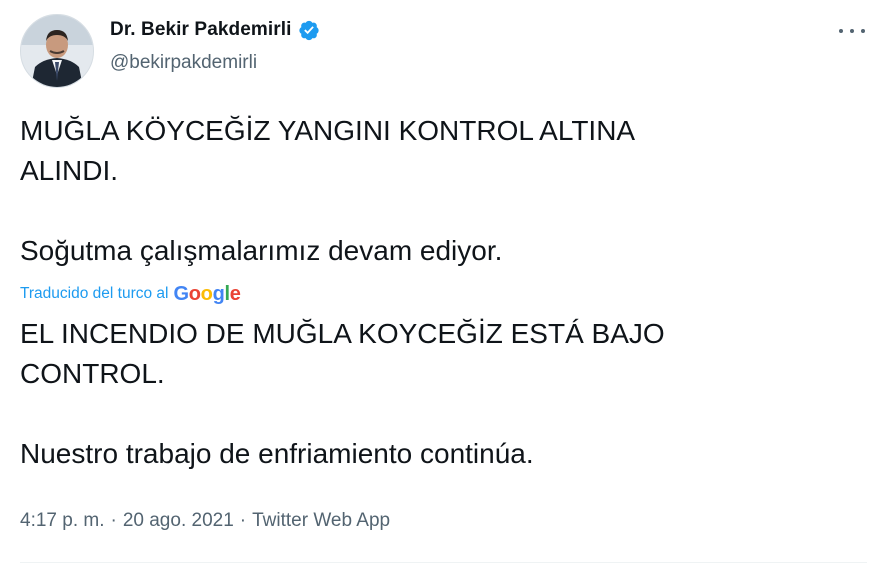 This screenshot has width=887, height=574. What do you see at coordinates (183, 63) in the screenshot?
I see `author-handle: @bekirpakdemirli` at bounding box center [183, 63].